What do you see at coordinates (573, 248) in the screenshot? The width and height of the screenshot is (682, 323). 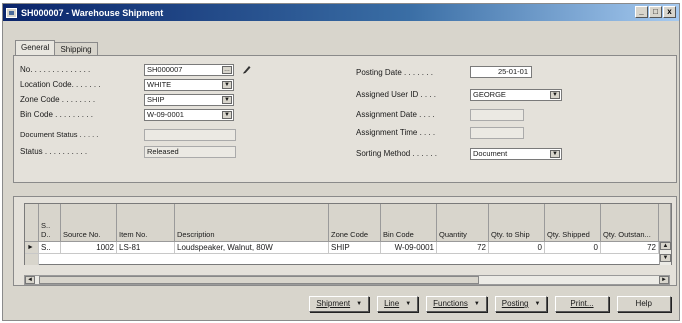 I see `cell-qty-shipped: 0` at bounding box center [573, 248].